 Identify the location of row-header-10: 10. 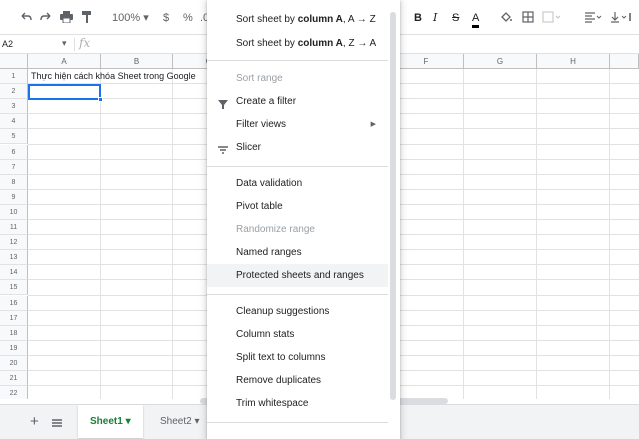
(14, 212).